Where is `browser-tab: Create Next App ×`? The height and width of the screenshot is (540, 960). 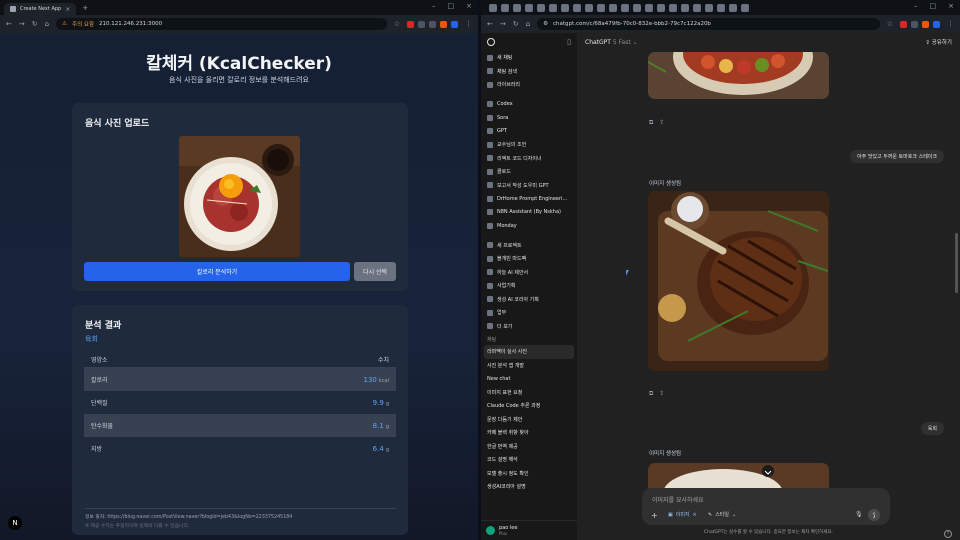 browser-tab: Create Next App × is located at coordinates (40, 9).